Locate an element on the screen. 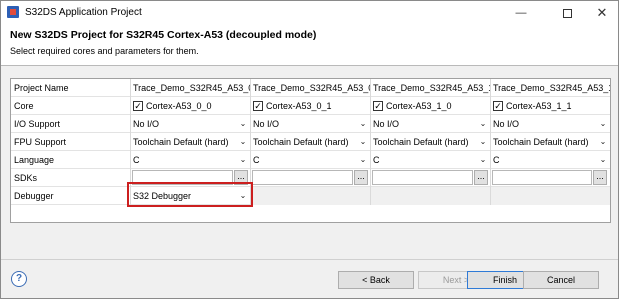  maximize-button is located at coordinates (567, 13).